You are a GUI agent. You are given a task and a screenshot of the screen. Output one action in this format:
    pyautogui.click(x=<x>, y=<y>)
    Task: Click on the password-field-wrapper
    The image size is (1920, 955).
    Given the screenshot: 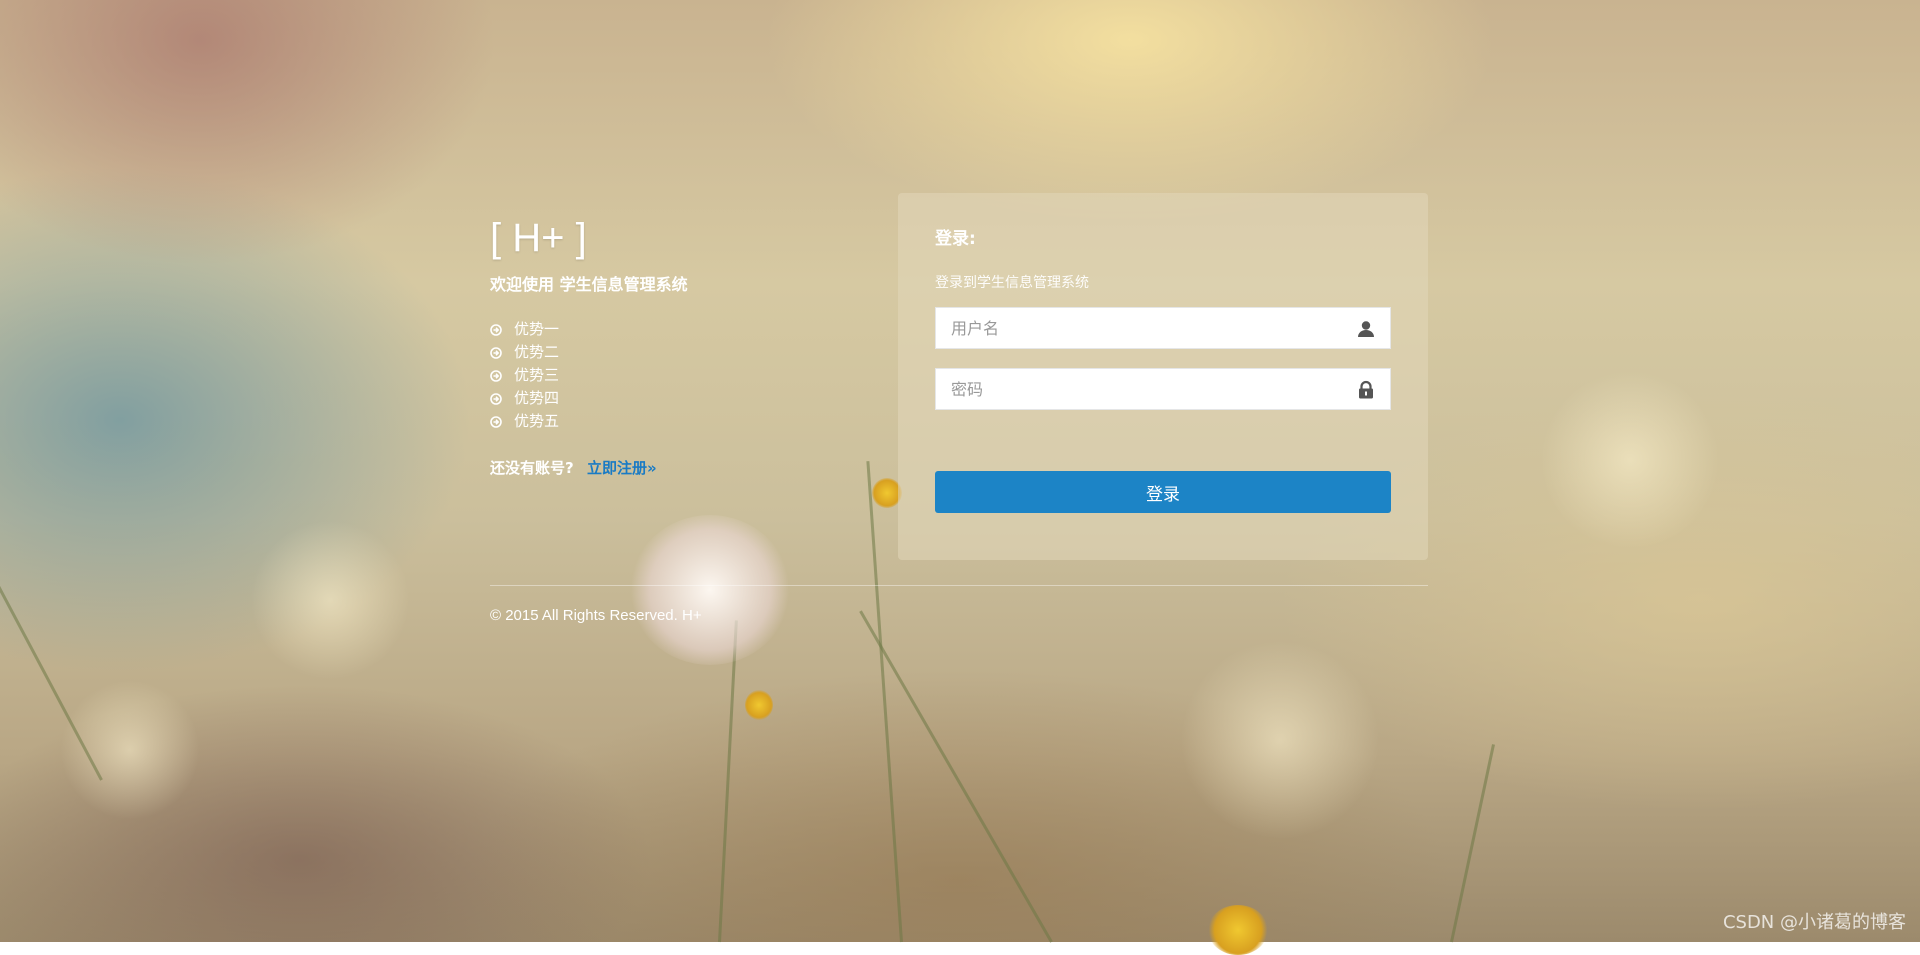 What is the action you would take?
    pyautogui.click(x=1163, y=389)
    